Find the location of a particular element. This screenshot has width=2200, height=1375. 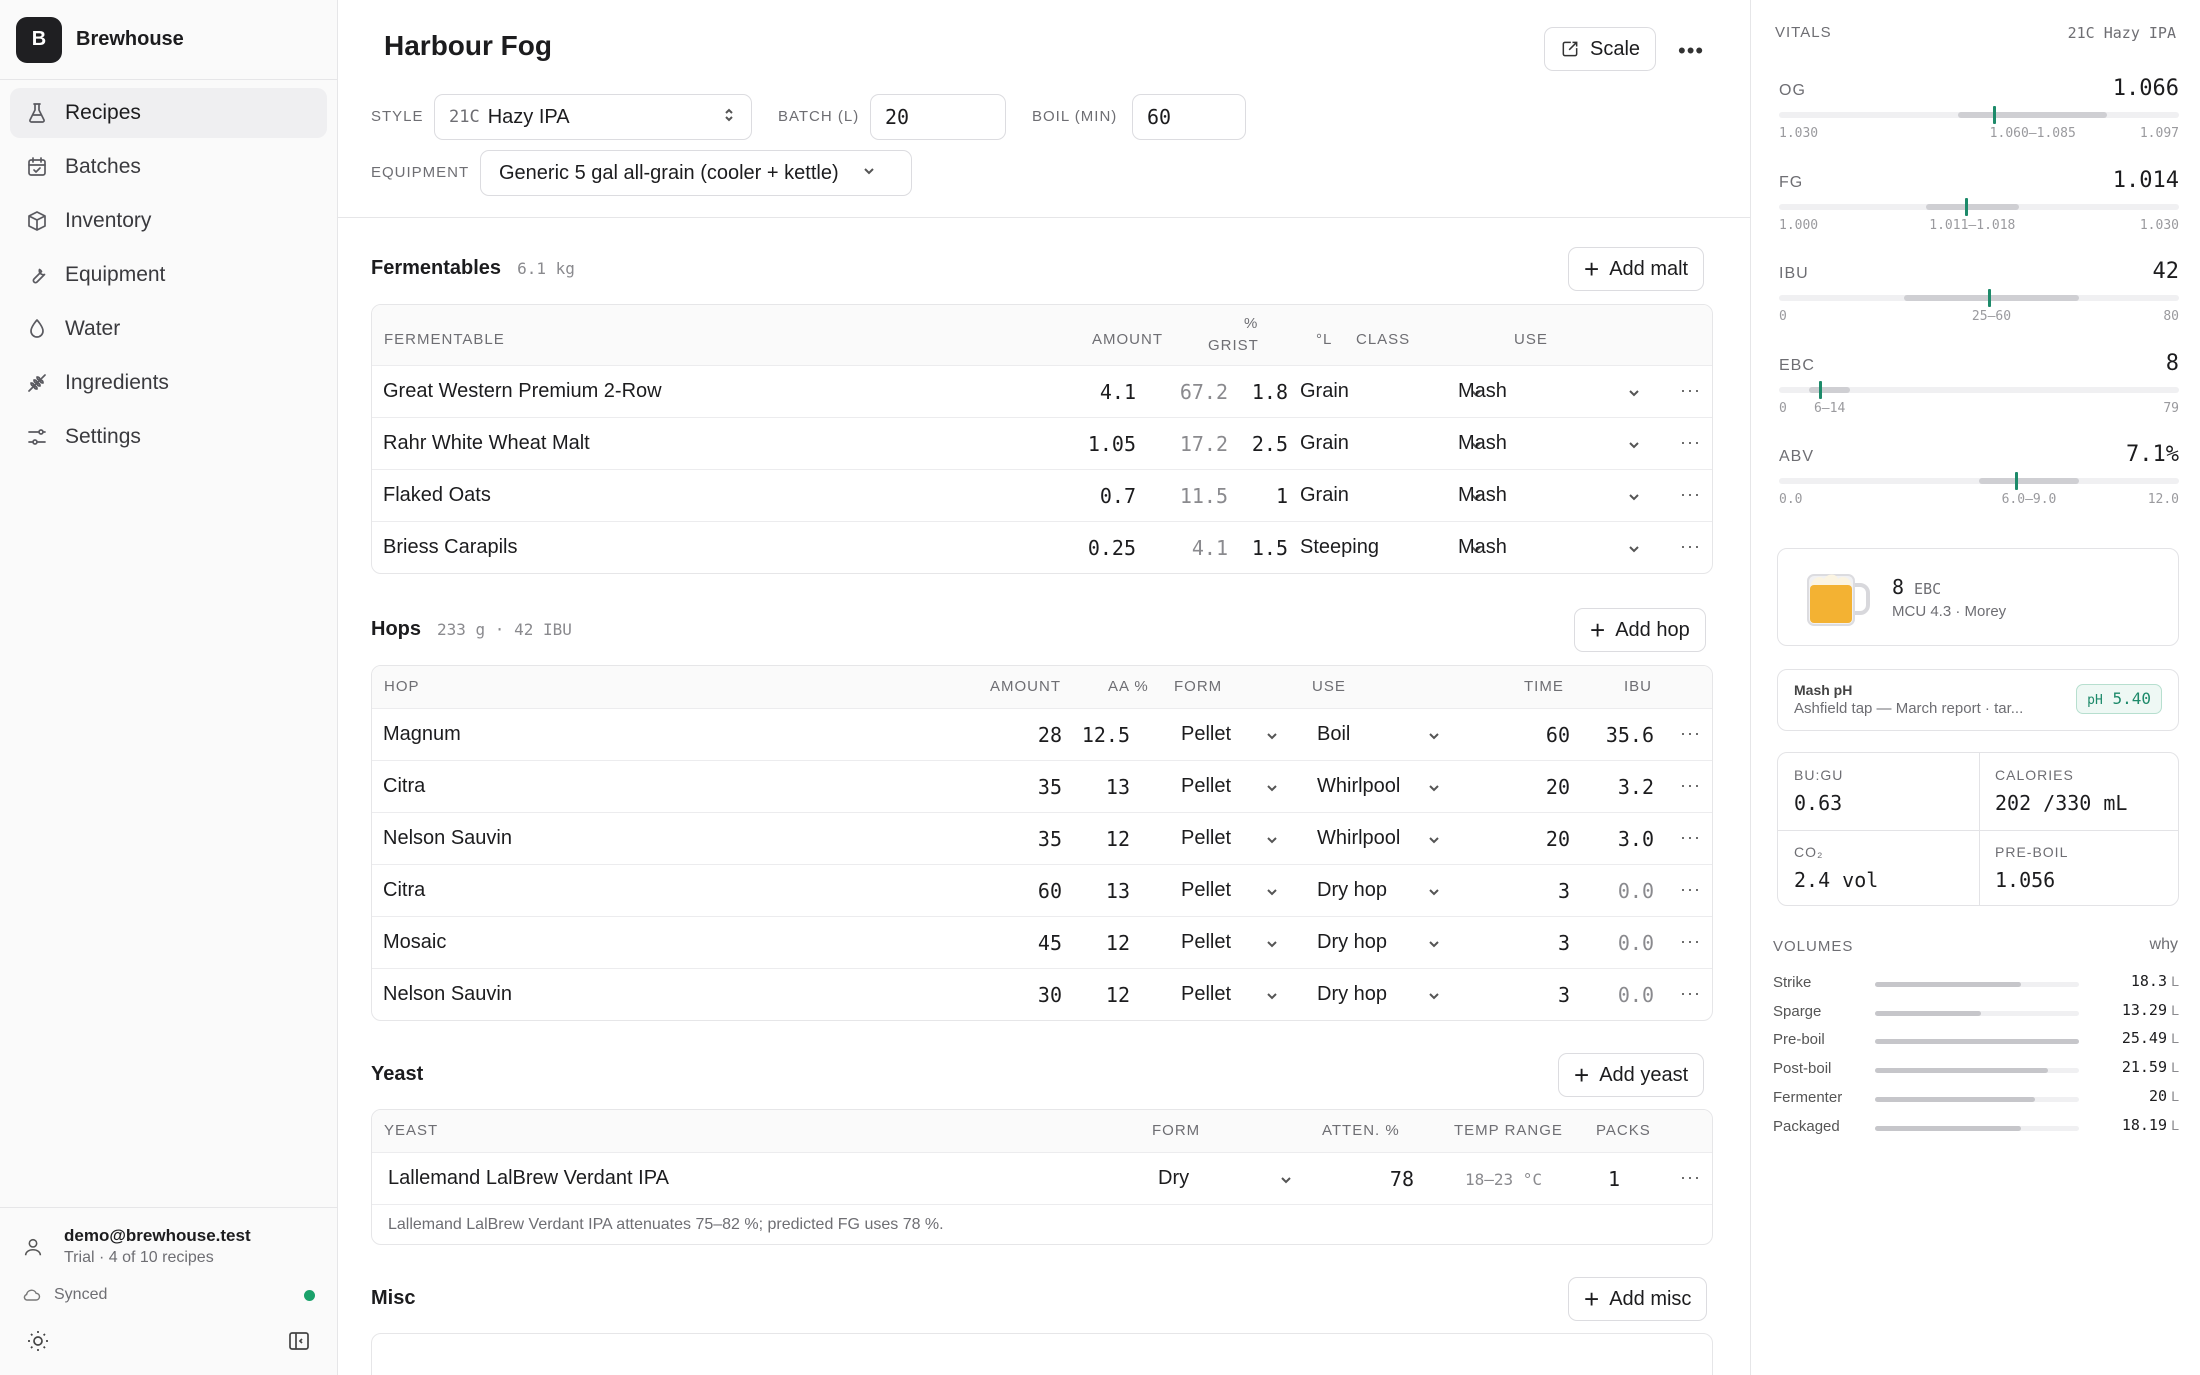

sun-icon is located at coordinates (38, 1341).